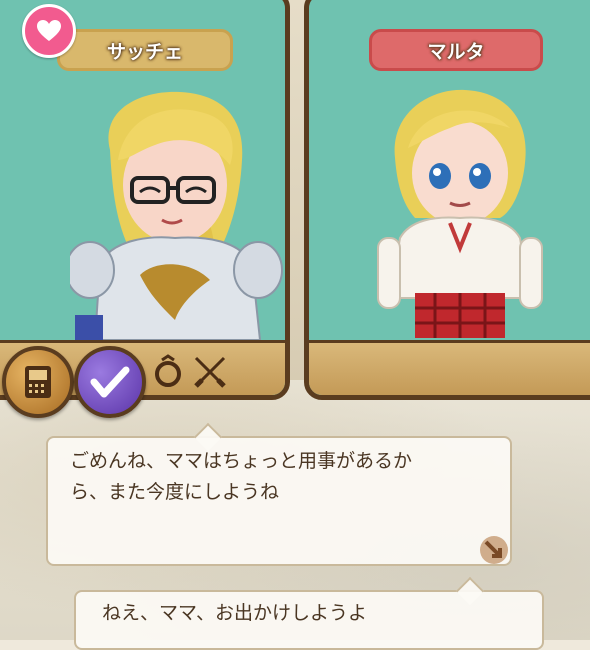 This screenshot has width=590, height=650. Describe the element at coordinates (449, 367) in the screenshot. I see `panel-floor-right` at that location.